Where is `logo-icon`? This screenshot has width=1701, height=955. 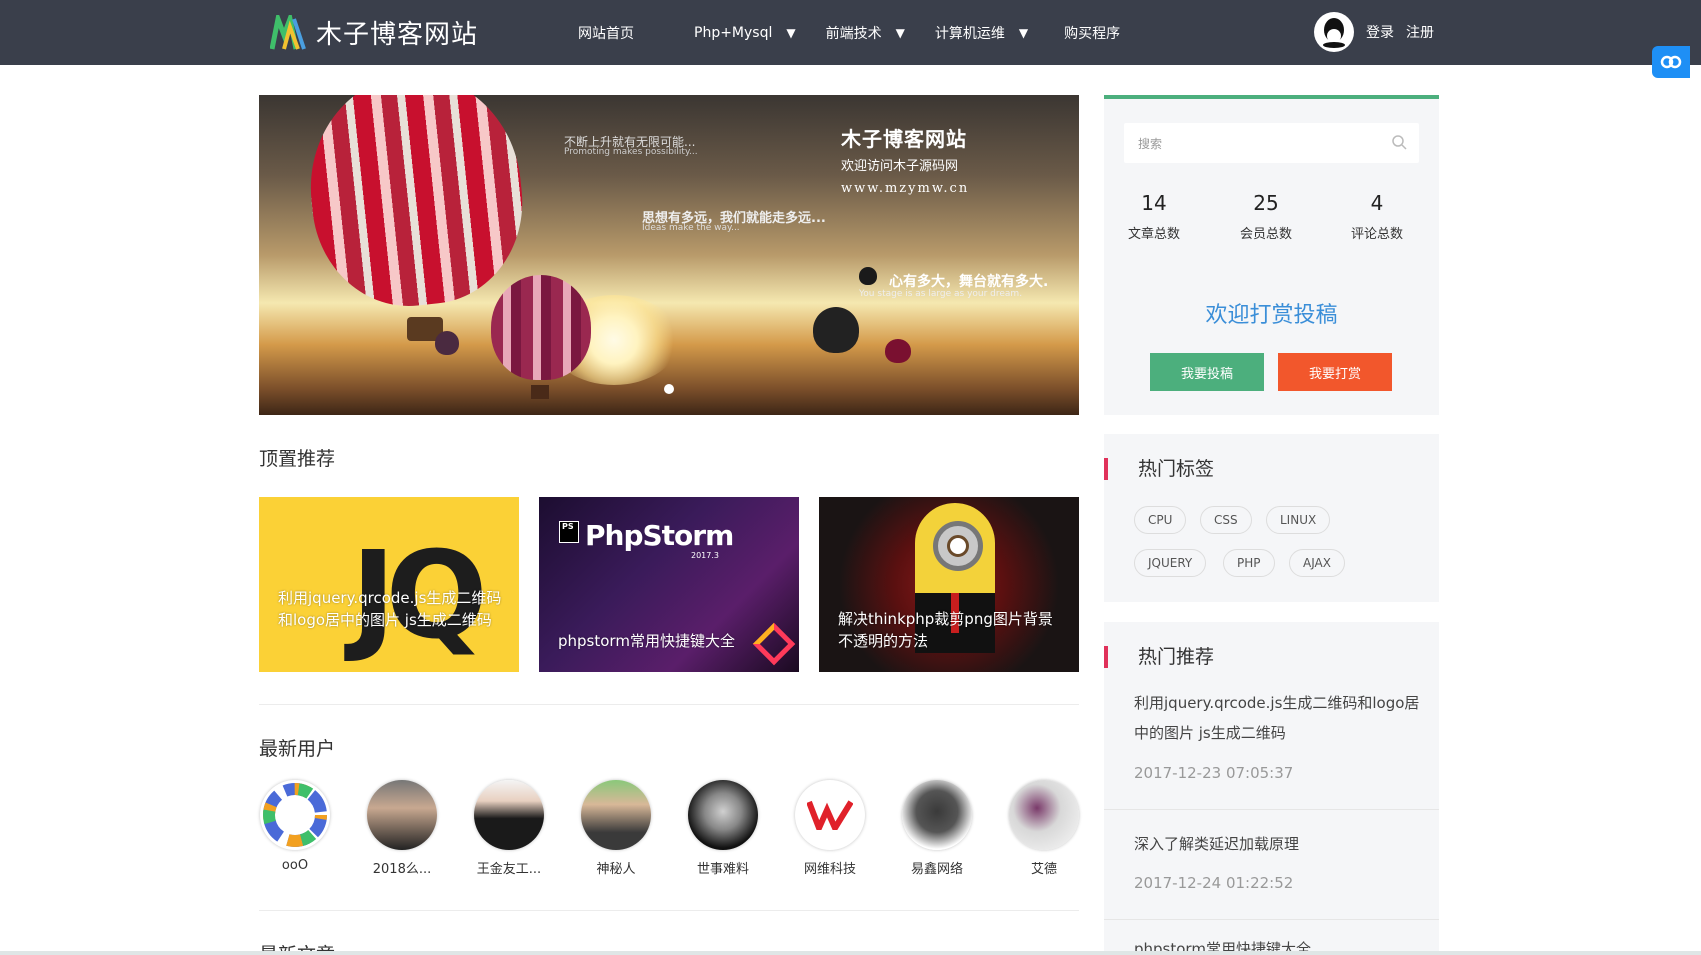 logo-icon is located at coordinates (288, 32).